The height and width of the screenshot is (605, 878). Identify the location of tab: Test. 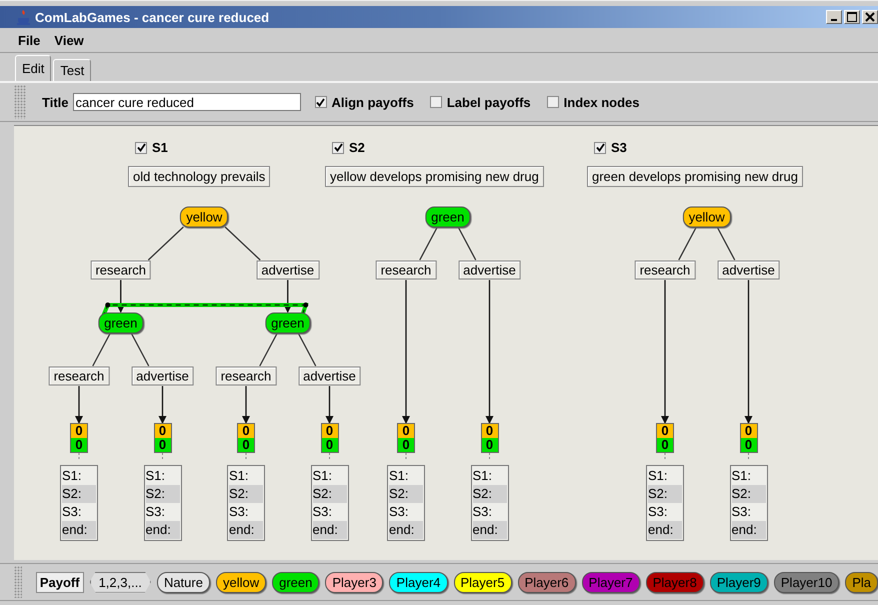
(72, 70).